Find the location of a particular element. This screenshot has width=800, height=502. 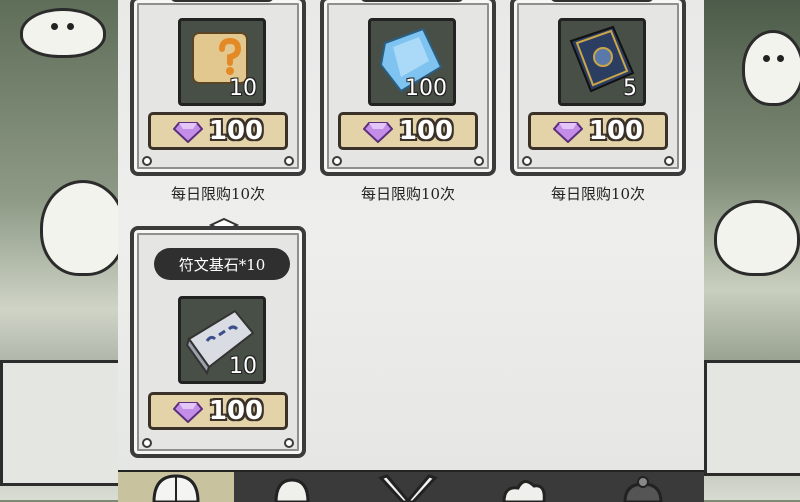

shop-card-selected: 符文基石*10 10 100 is located at coordinates (218, 342).